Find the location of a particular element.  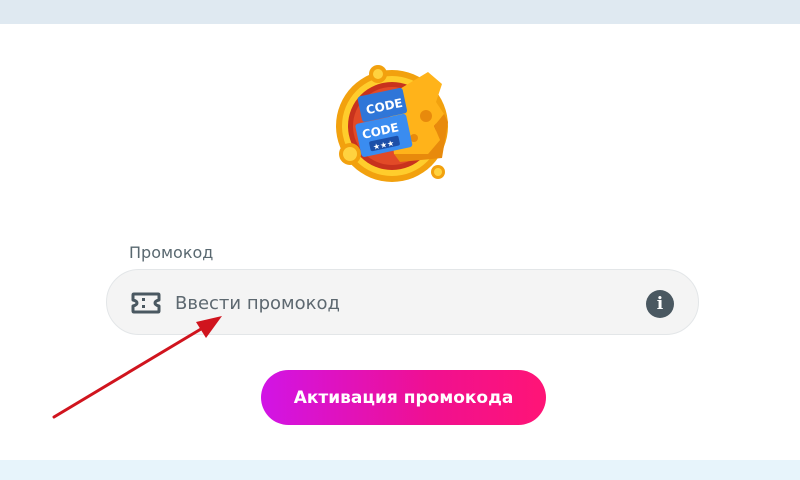

promo-code-label: Промокод is located at coordinates (171, 252).